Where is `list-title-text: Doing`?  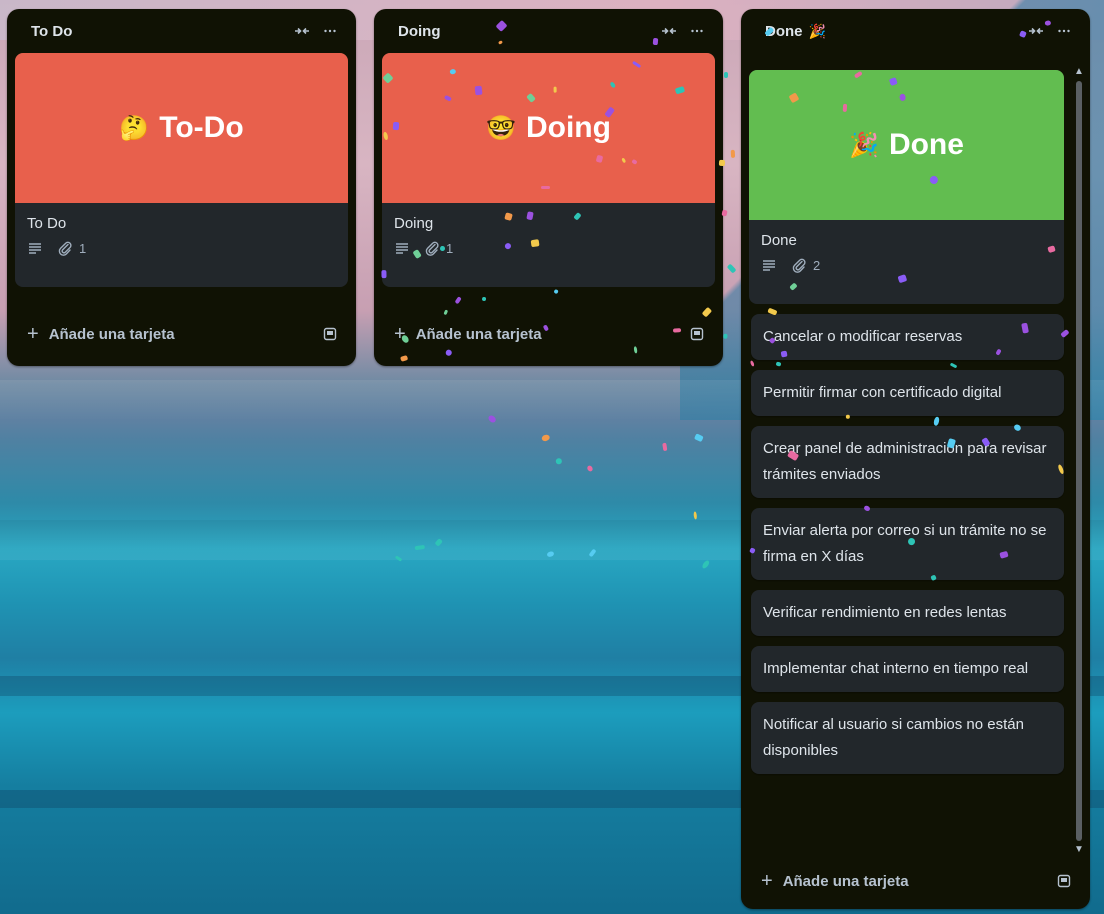 list-title-text: Doing is located at coordinates (419, 31).